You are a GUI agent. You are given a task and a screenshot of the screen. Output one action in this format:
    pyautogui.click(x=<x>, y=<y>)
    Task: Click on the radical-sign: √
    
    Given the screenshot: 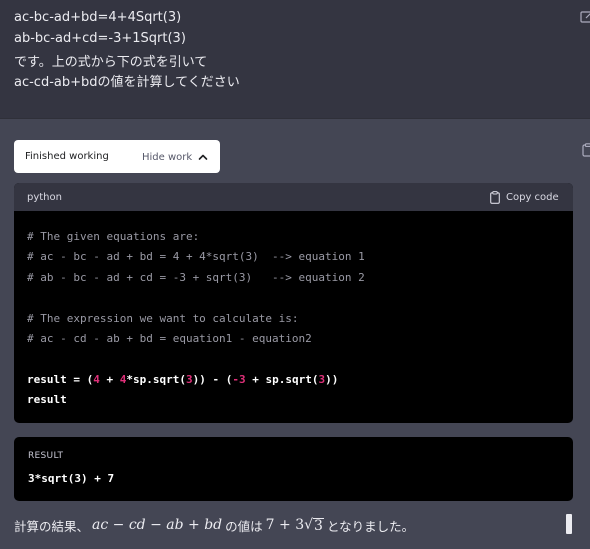 What is the action you would take?
    pyautogui.click(x=309, y=525)
    